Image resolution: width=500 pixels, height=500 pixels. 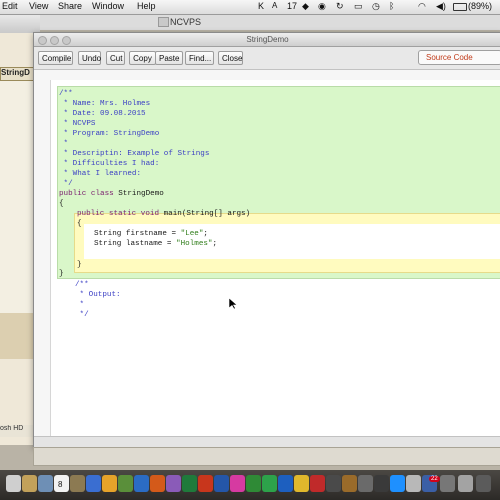 I want to click on status-app-icon: A, so click(x=274, y=5).